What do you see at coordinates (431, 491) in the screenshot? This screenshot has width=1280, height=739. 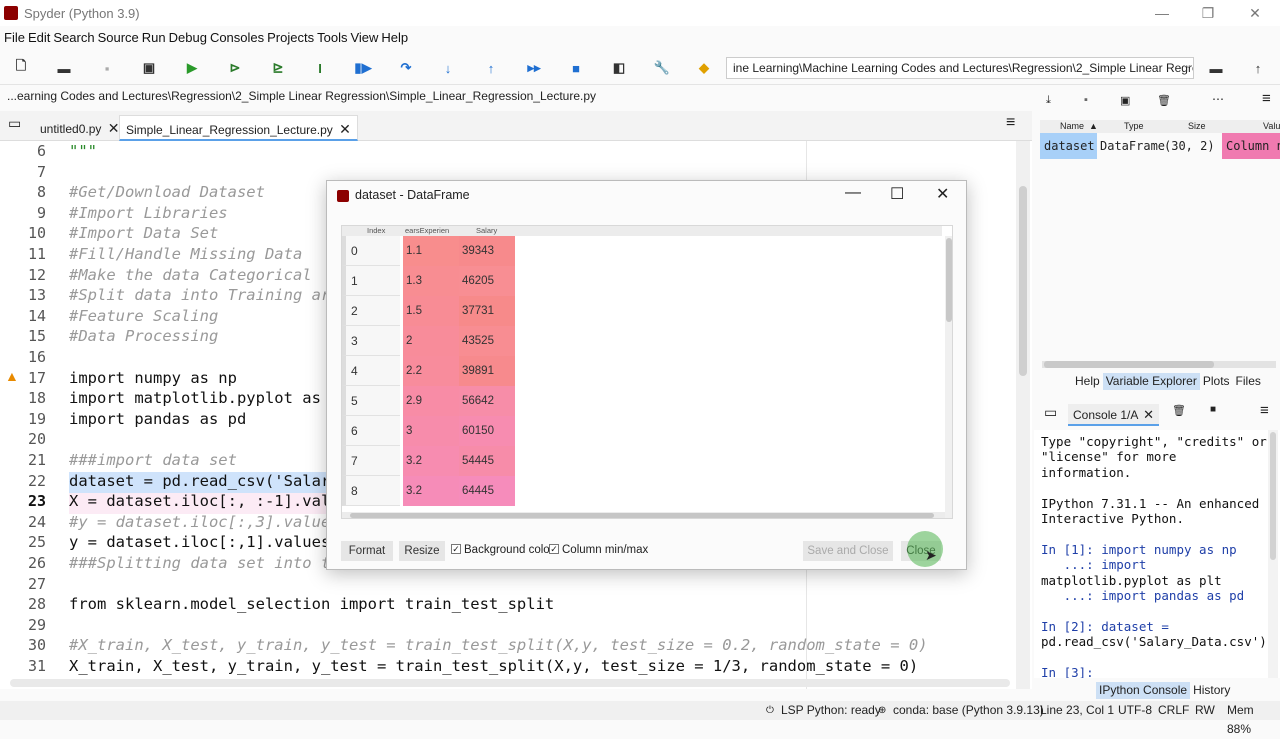 I see `years-experience-cell: 3.2` at bounding box center [431, 491].